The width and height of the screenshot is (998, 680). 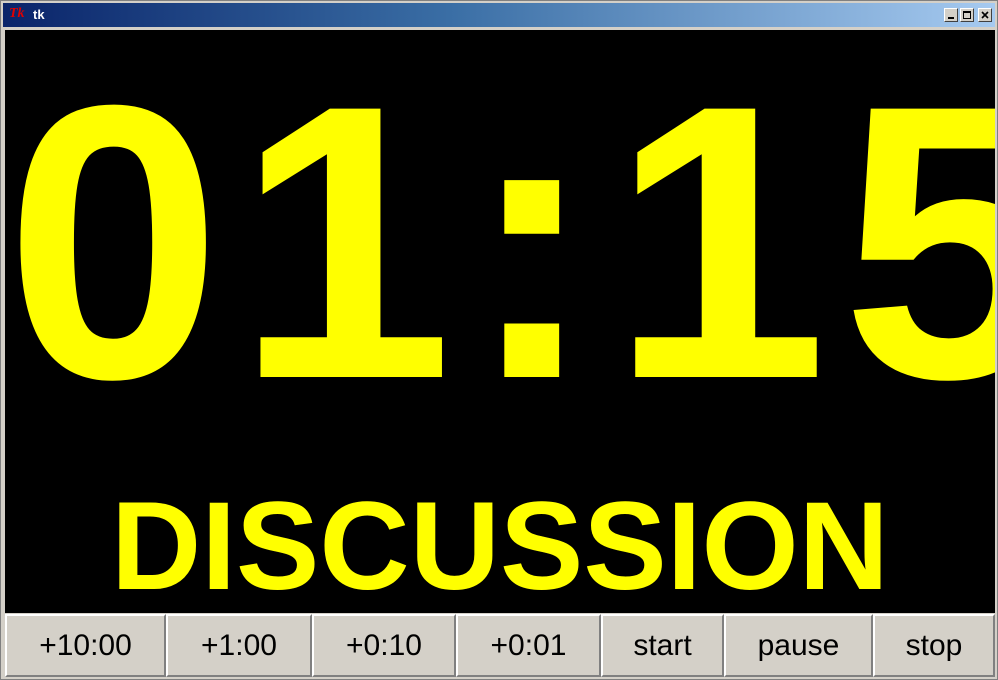 I want to click on maximize-icon, so click(x=967, y=15).